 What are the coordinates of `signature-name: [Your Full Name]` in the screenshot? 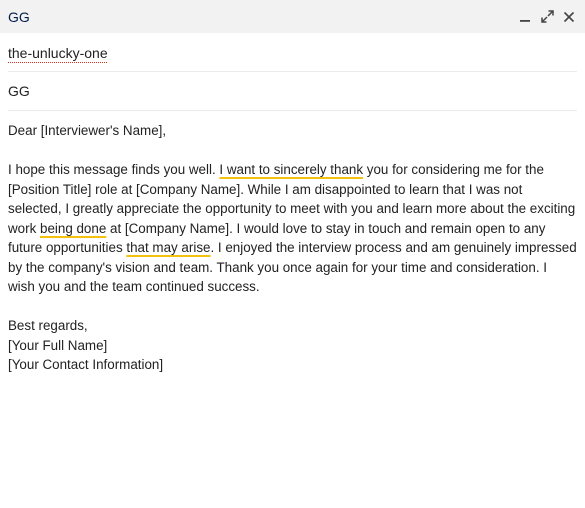 It's located at (58, 345).